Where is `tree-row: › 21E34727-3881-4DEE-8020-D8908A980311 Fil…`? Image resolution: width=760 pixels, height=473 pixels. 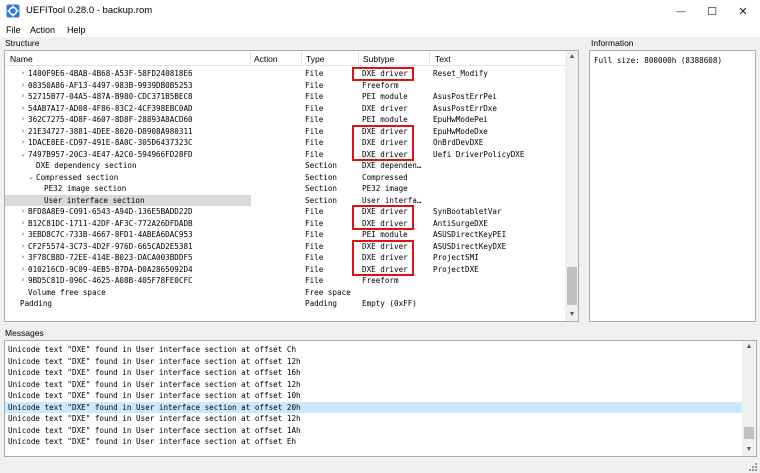 tree-row: › 21E34727-3881-4DEE-8020-D8908A980311 Fil… is located at coordinates (285, 132).